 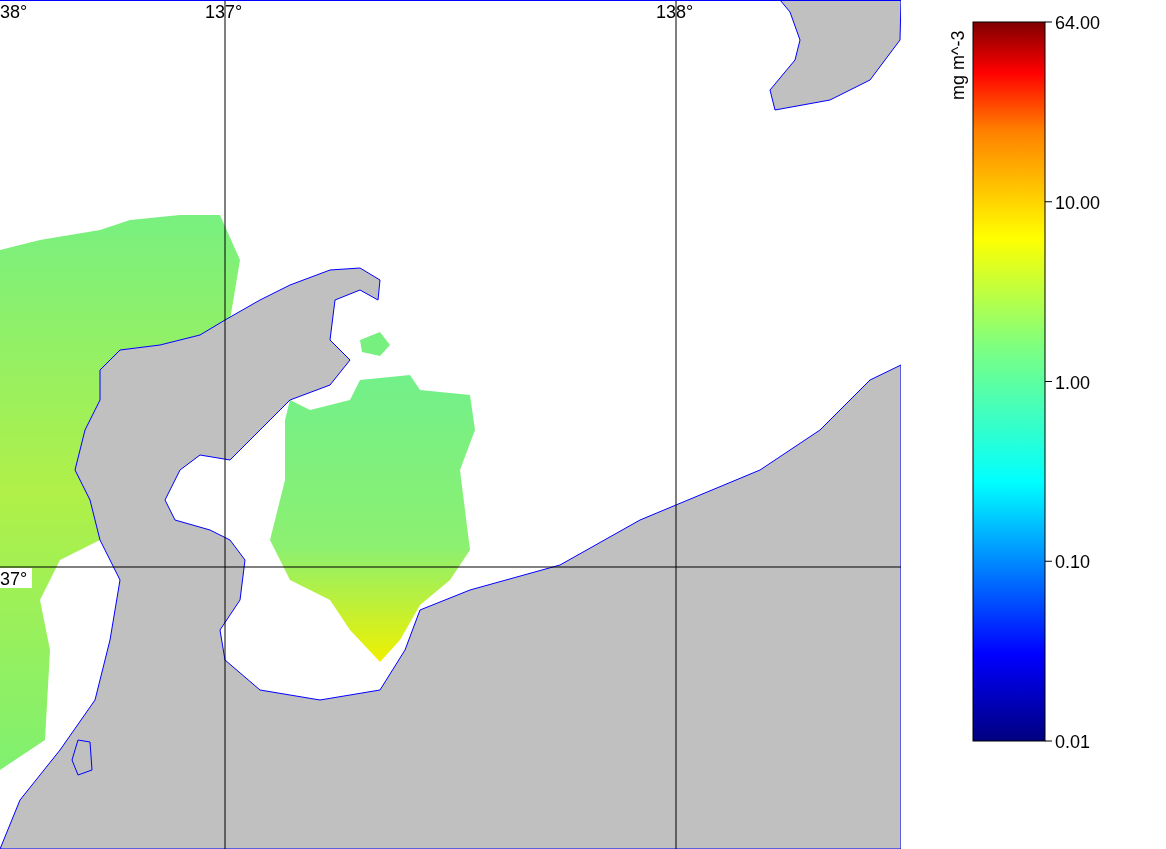 I want to click on scale-tick-label: 64.00, so click(x=1078, y=23).